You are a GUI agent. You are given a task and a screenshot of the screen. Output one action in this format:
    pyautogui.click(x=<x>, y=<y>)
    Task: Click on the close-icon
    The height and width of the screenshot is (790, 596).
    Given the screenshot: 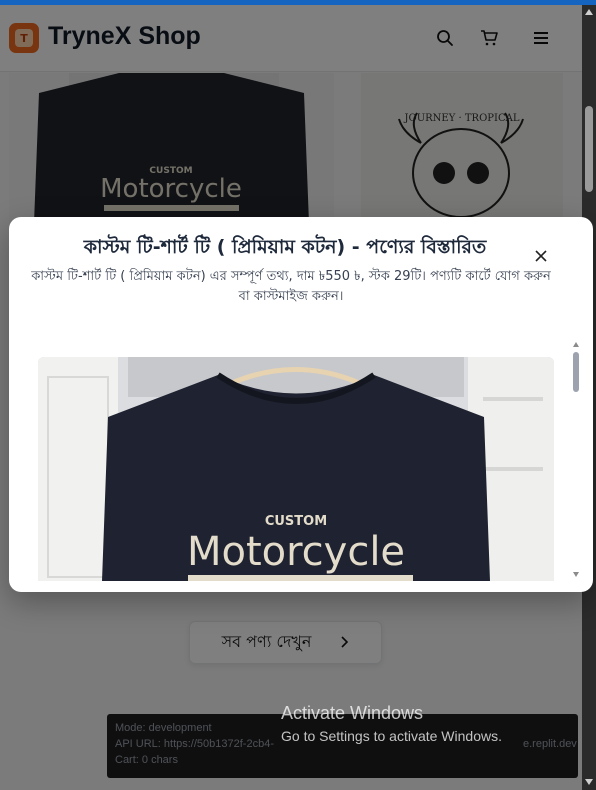 What is the action you would take?
    pyautogui.click(x=541, y=256)
    